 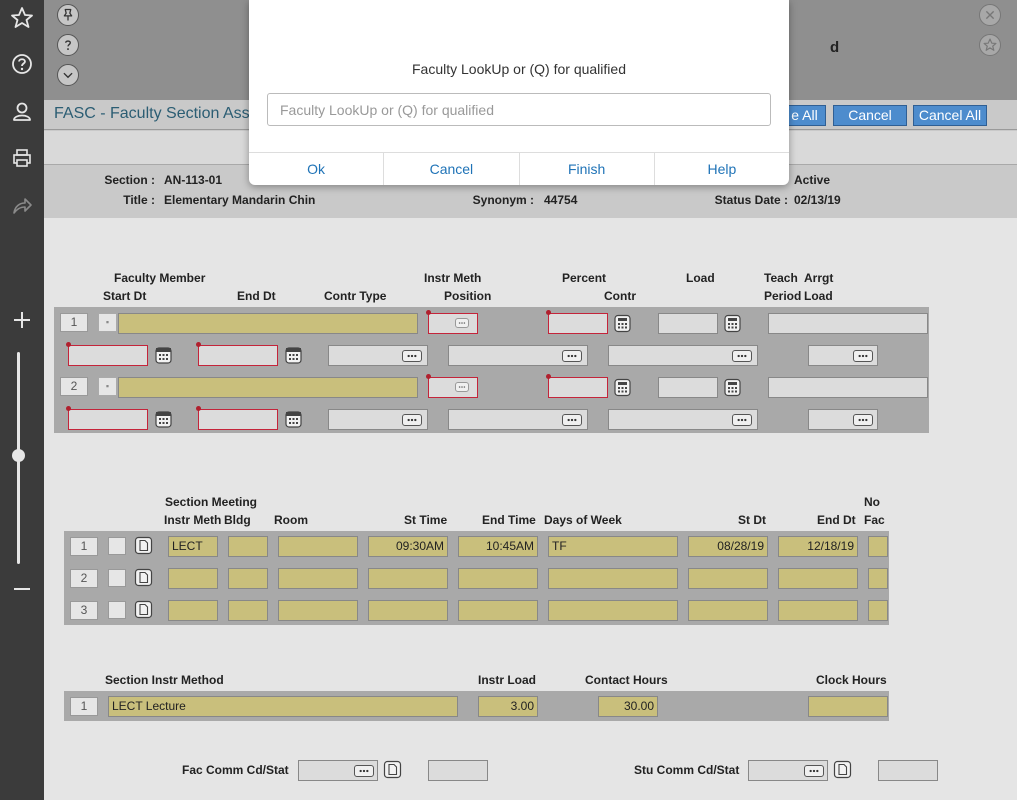 I want to click on meeting-st-dt-field: 08/28/19, so click(x=728, y=546).